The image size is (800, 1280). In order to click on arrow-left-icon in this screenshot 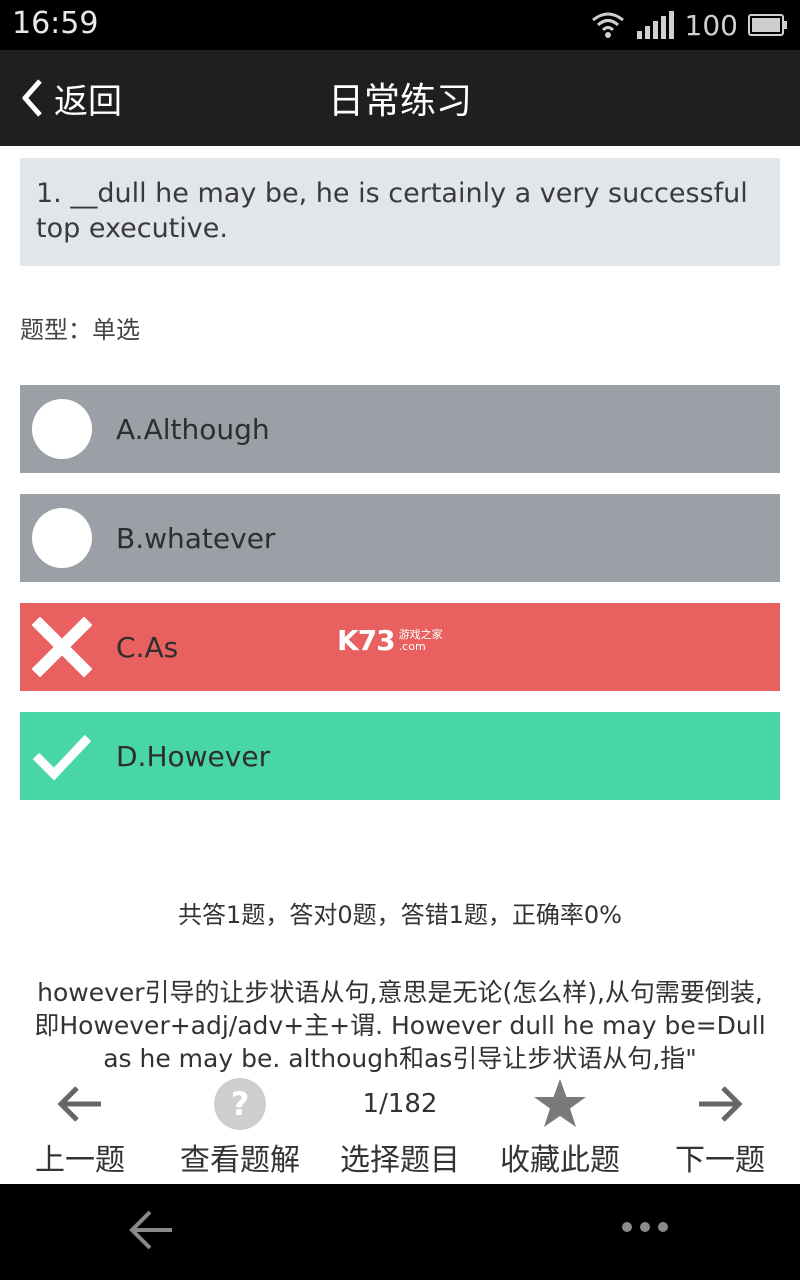, I will do `click(79, 1104)`.